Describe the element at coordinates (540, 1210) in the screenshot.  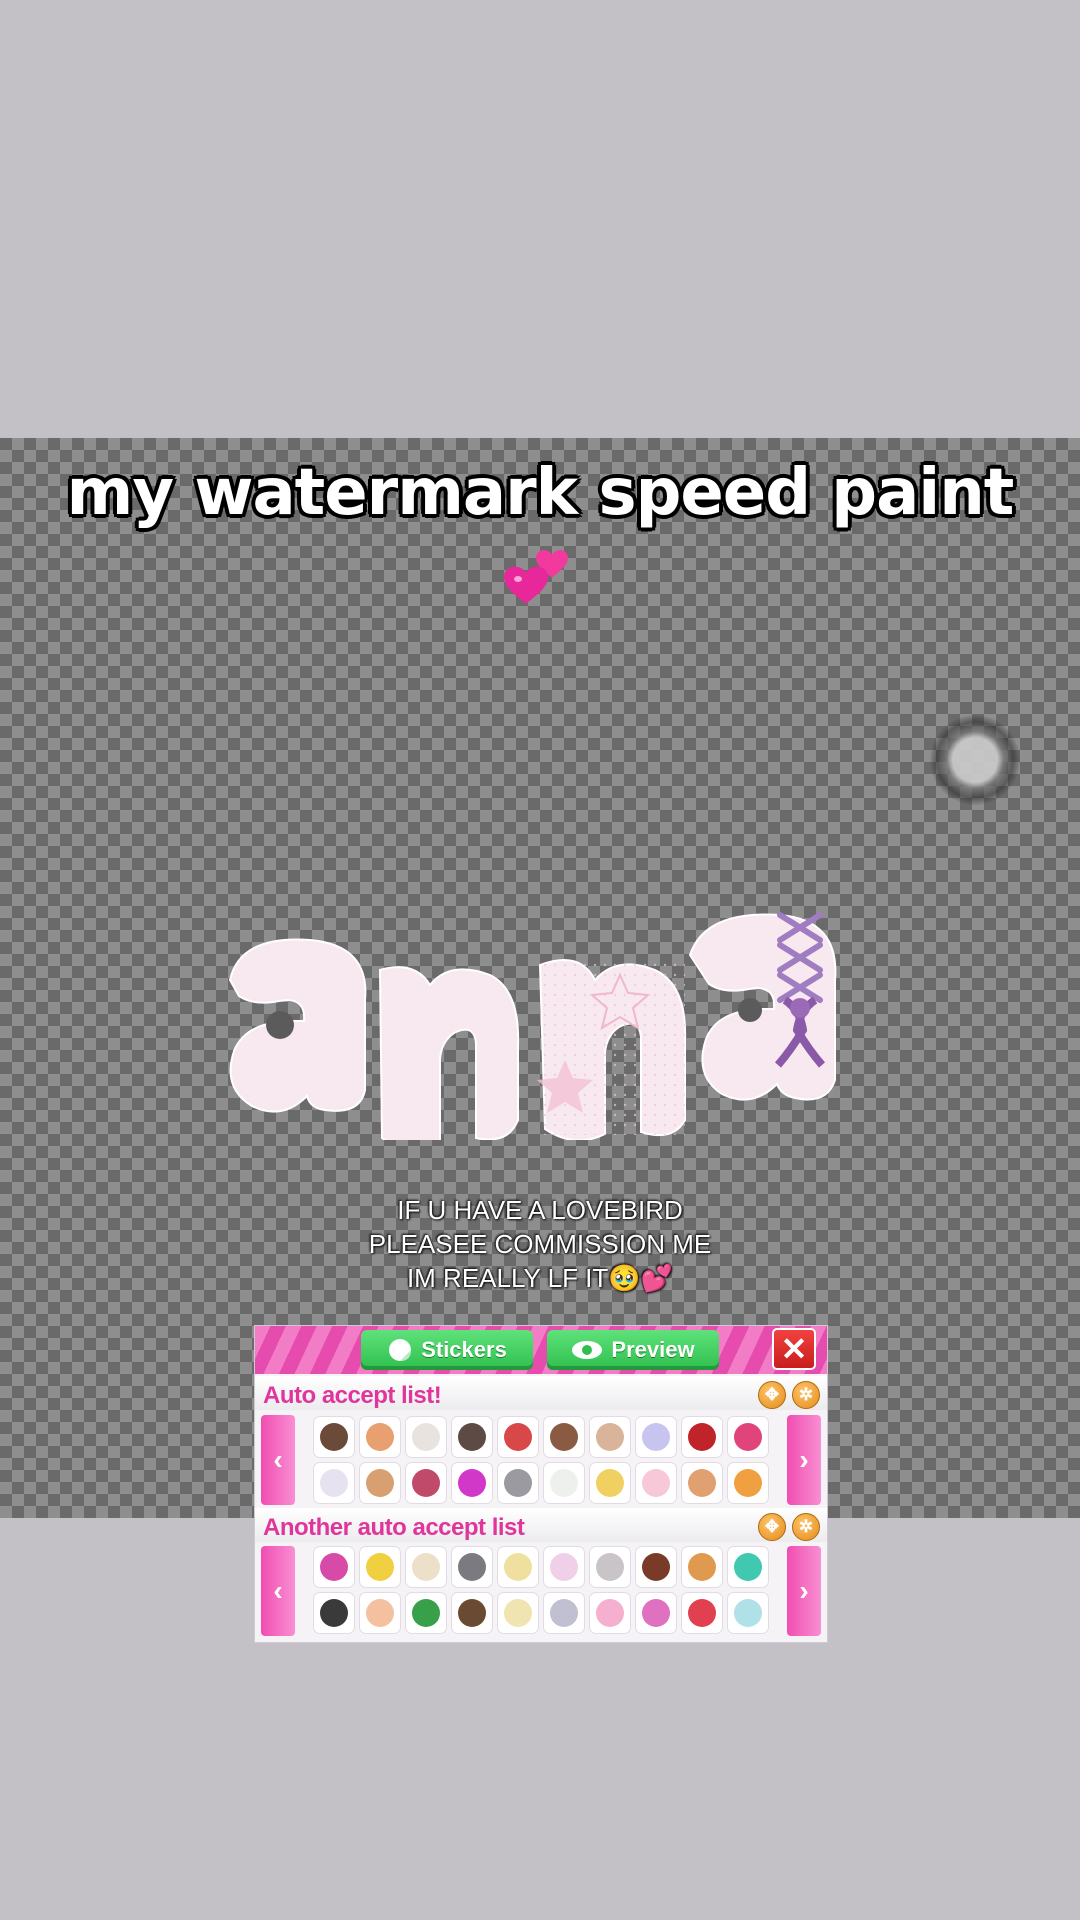
I see `overlay-line: IF U HAVE A LOVEBIRD` at that location.